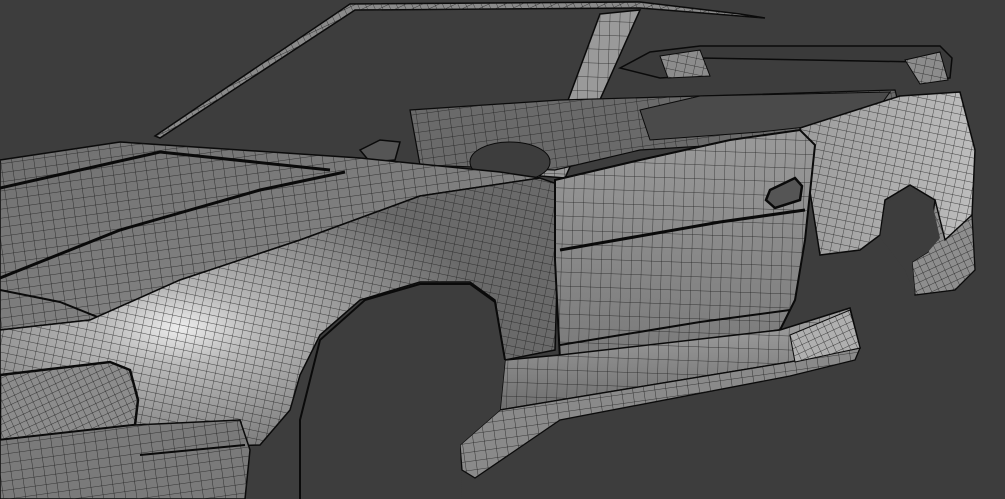 The height and width of the screenshot is (499, 1005). I want to click on door-panel, so click(685, 245).